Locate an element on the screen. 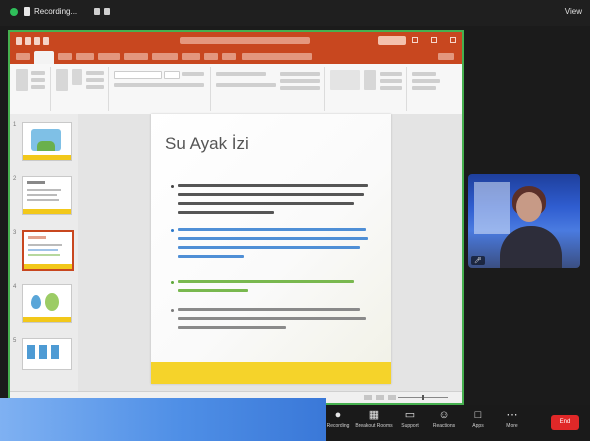 This screenshot has width=590, height=441. slide-title: Su Ayak İzi is located at coordinates (207, 144).